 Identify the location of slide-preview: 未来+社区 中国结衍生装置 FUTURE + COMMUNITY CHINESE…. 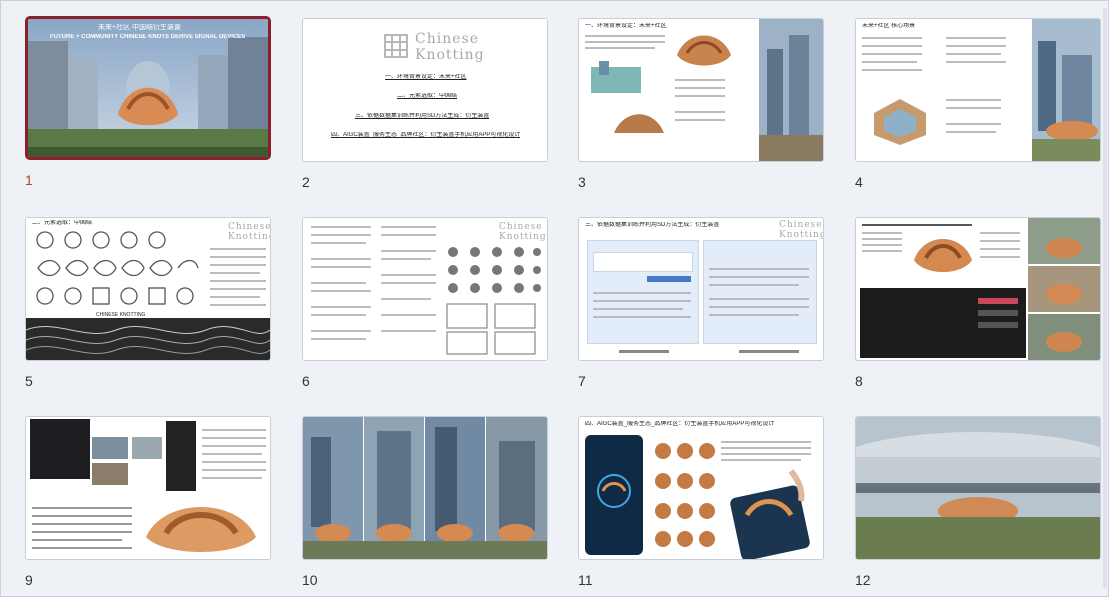
(148, 88).